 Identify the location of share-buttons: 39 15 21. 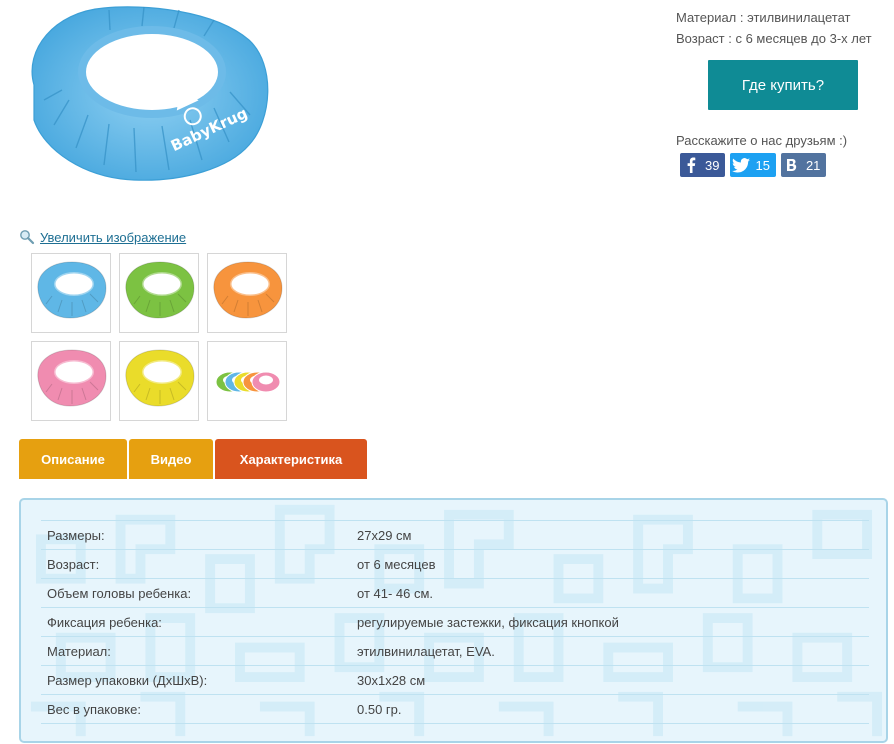
(753, 165).